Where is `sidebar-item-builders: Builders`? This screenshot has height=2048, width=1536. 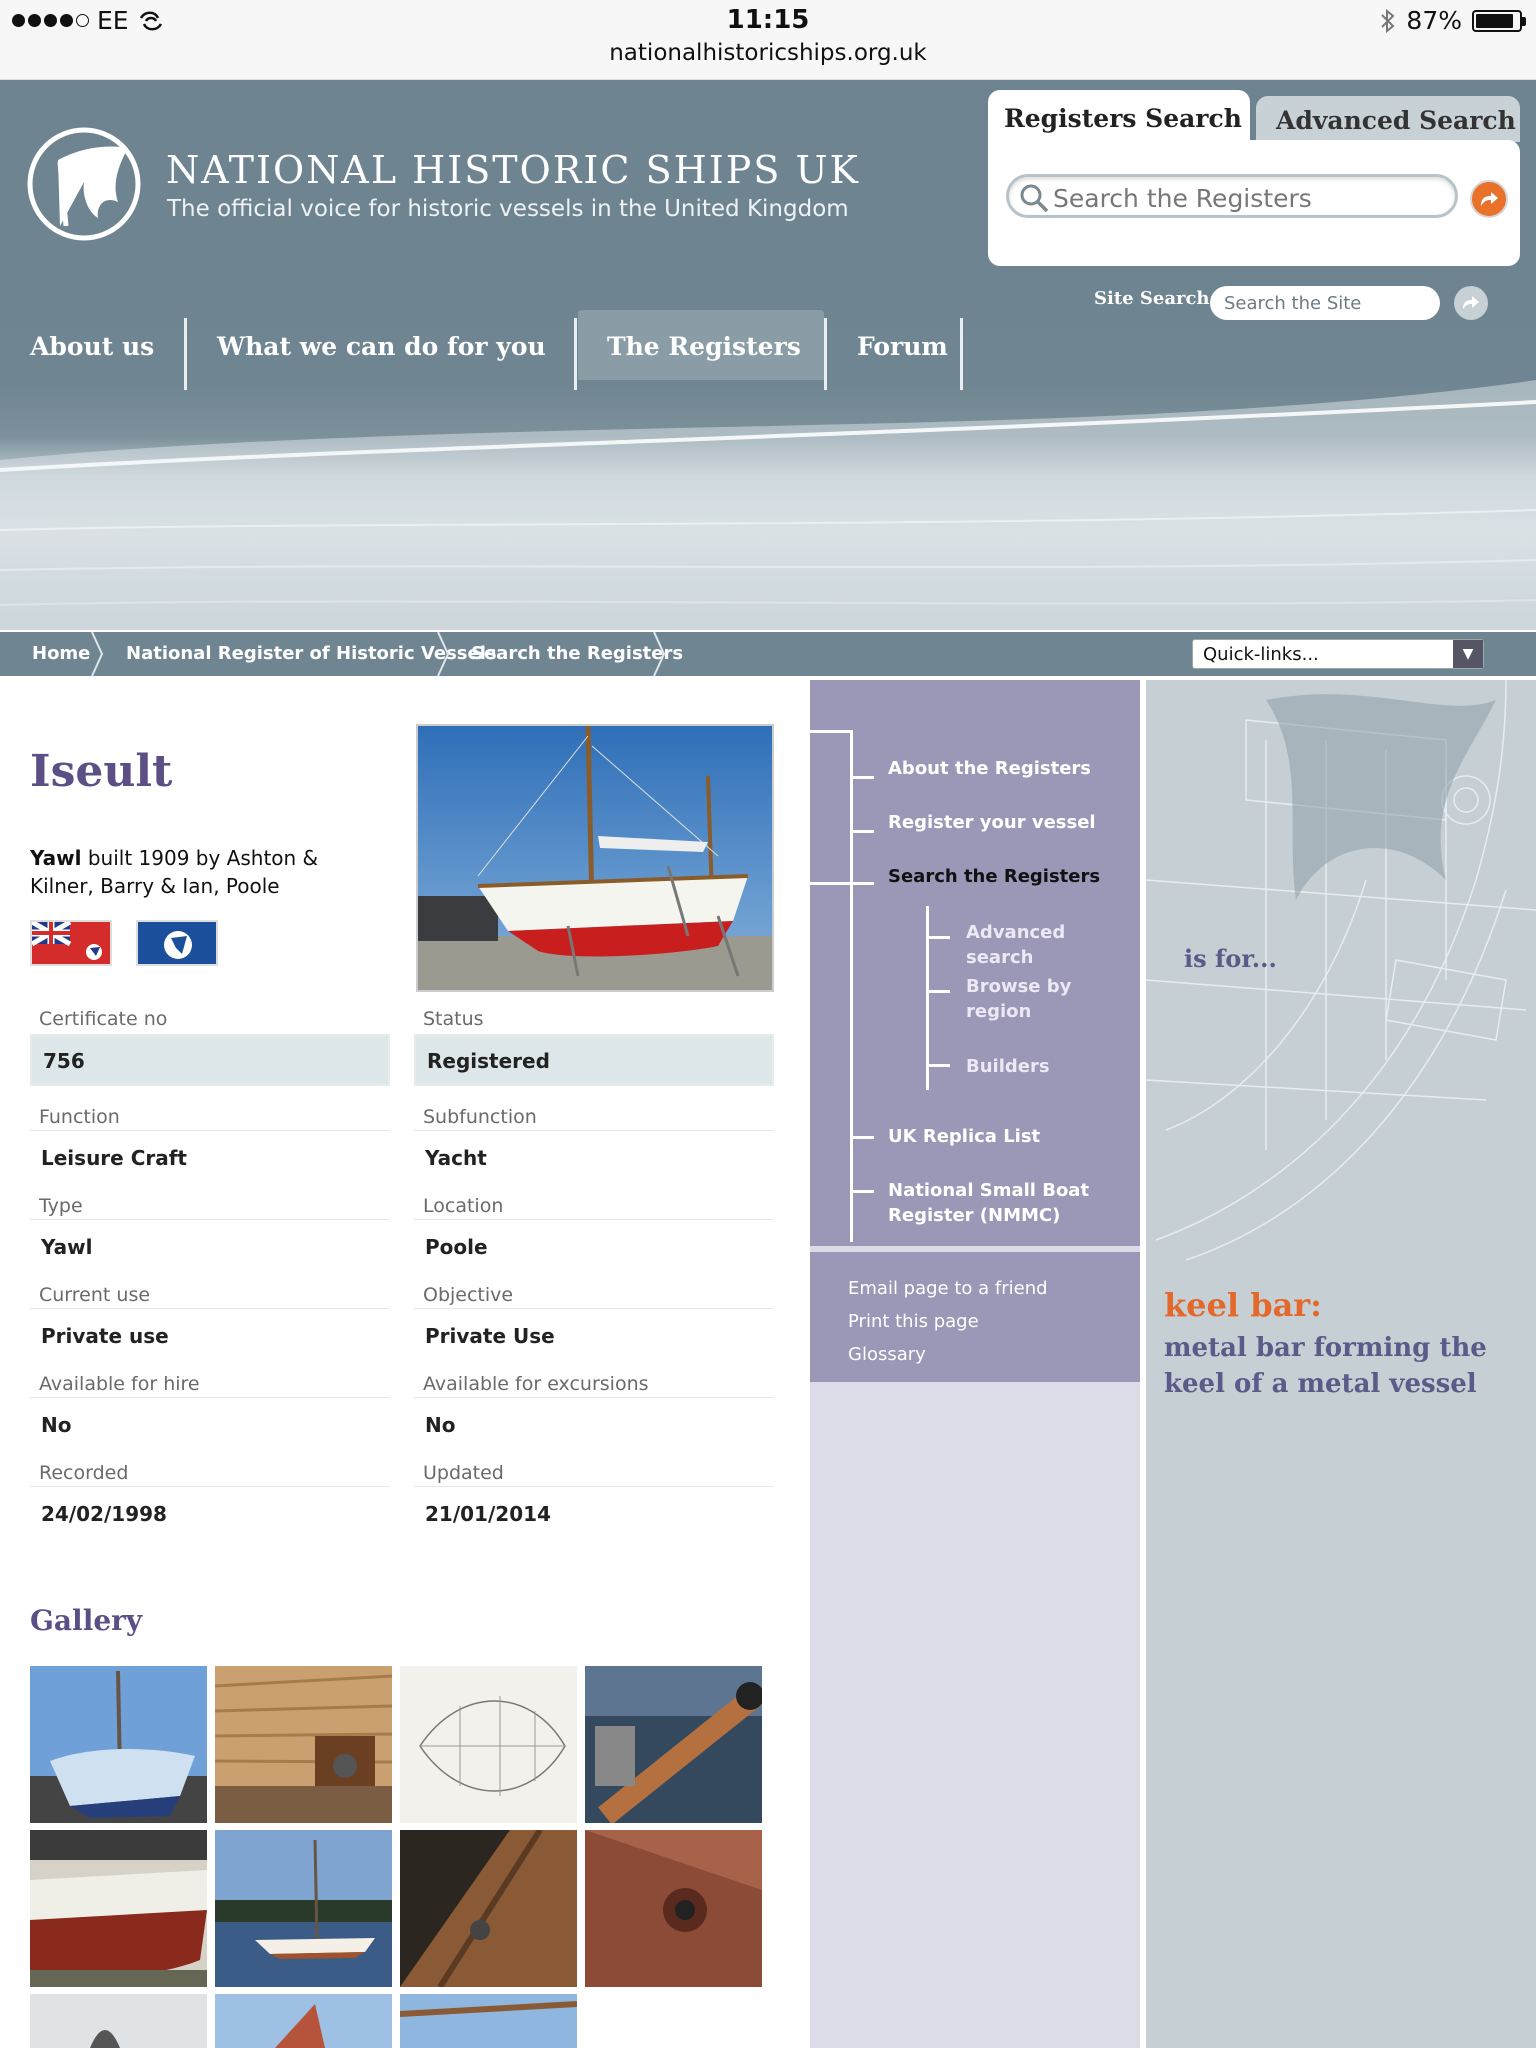
sidebar-item-builders: Builders is located at coordinates (1051, 1066).